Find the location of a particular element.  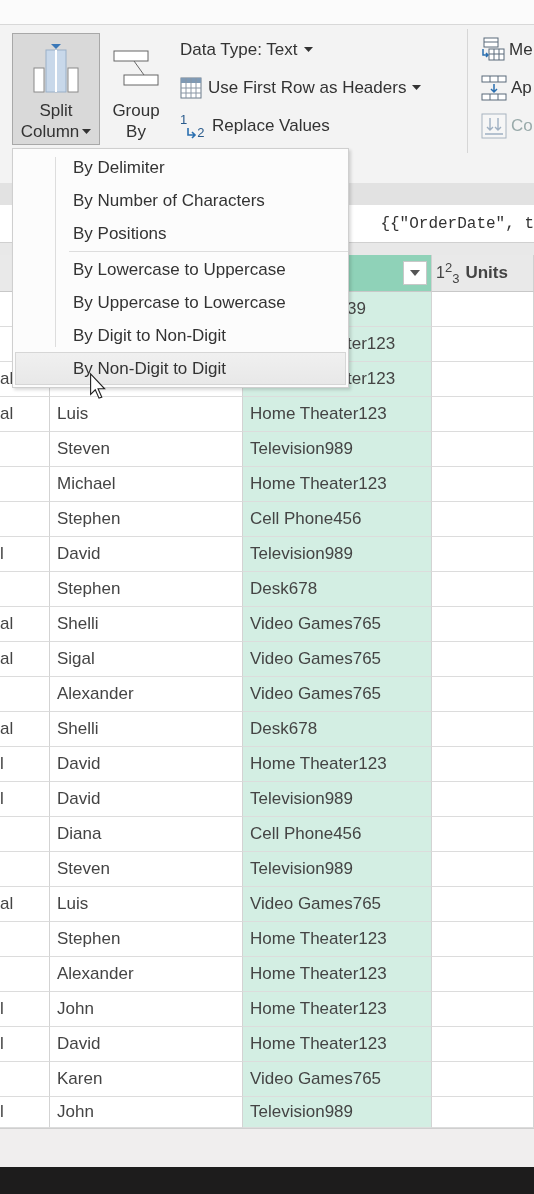

append-queries-icon is located at coordinates (494, 88).